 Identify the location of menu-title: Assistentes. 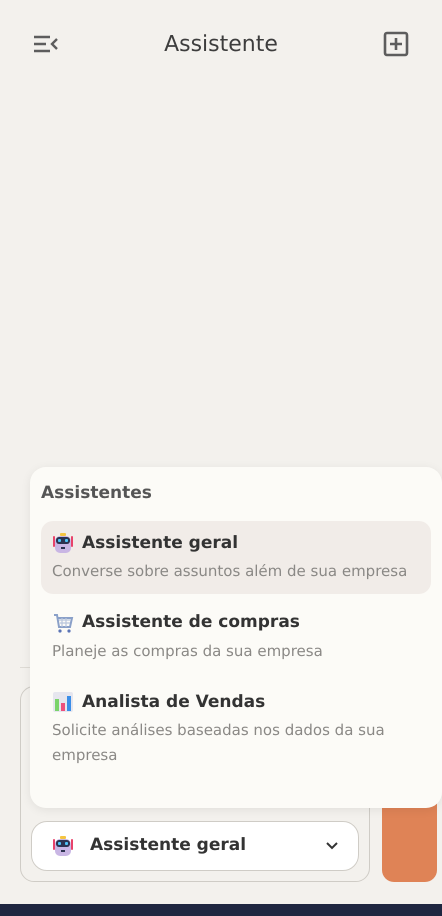
(97, 493).